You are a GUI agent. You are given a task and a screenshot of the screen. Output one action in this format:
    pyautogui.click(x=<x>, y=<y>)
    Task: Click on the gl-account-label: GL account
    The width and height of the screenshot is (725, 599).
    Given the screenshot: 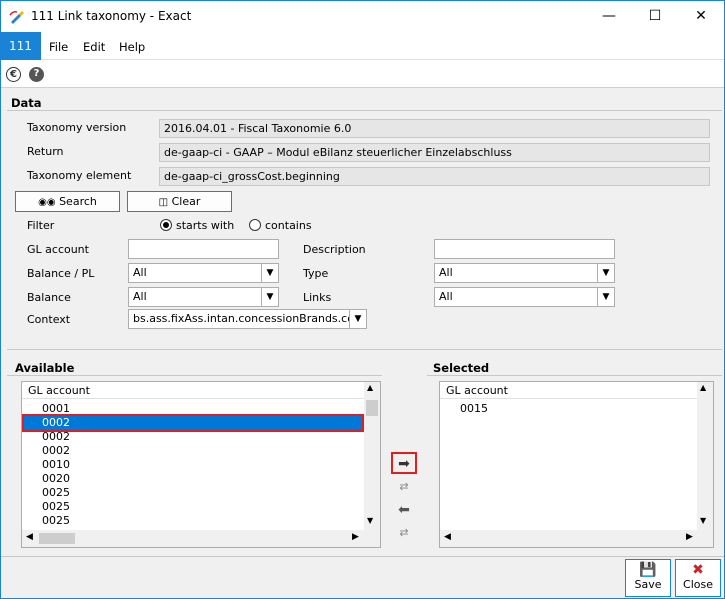 What is the action you would take?
    pyautogui.click(x=58, y=249)
    